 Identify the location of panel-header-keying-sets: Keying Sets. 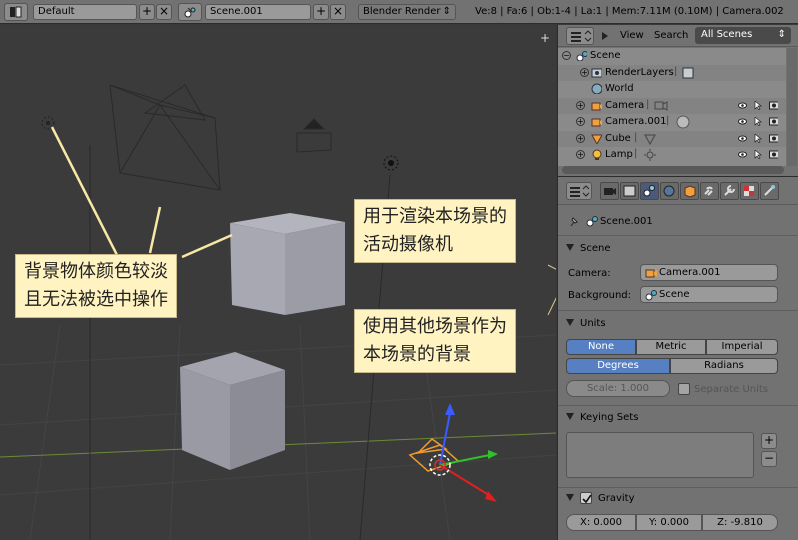
(678, 418).